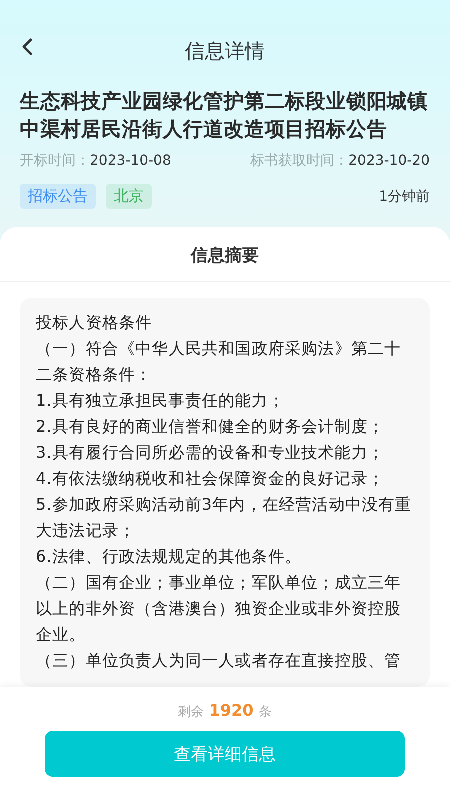  I want to click on summary-paragraph: （一）符合《中华人民共和国政府采购法》第二十二条资格条件：, so click(219, 362).